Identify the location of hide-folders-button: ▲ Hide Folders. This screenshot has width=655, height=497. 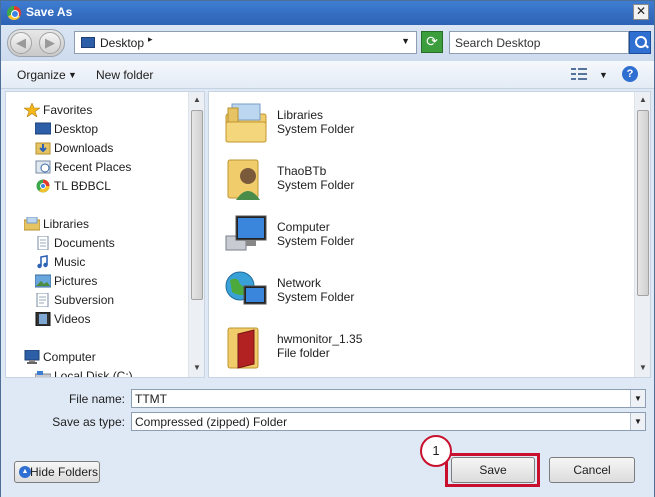
(57, 472).